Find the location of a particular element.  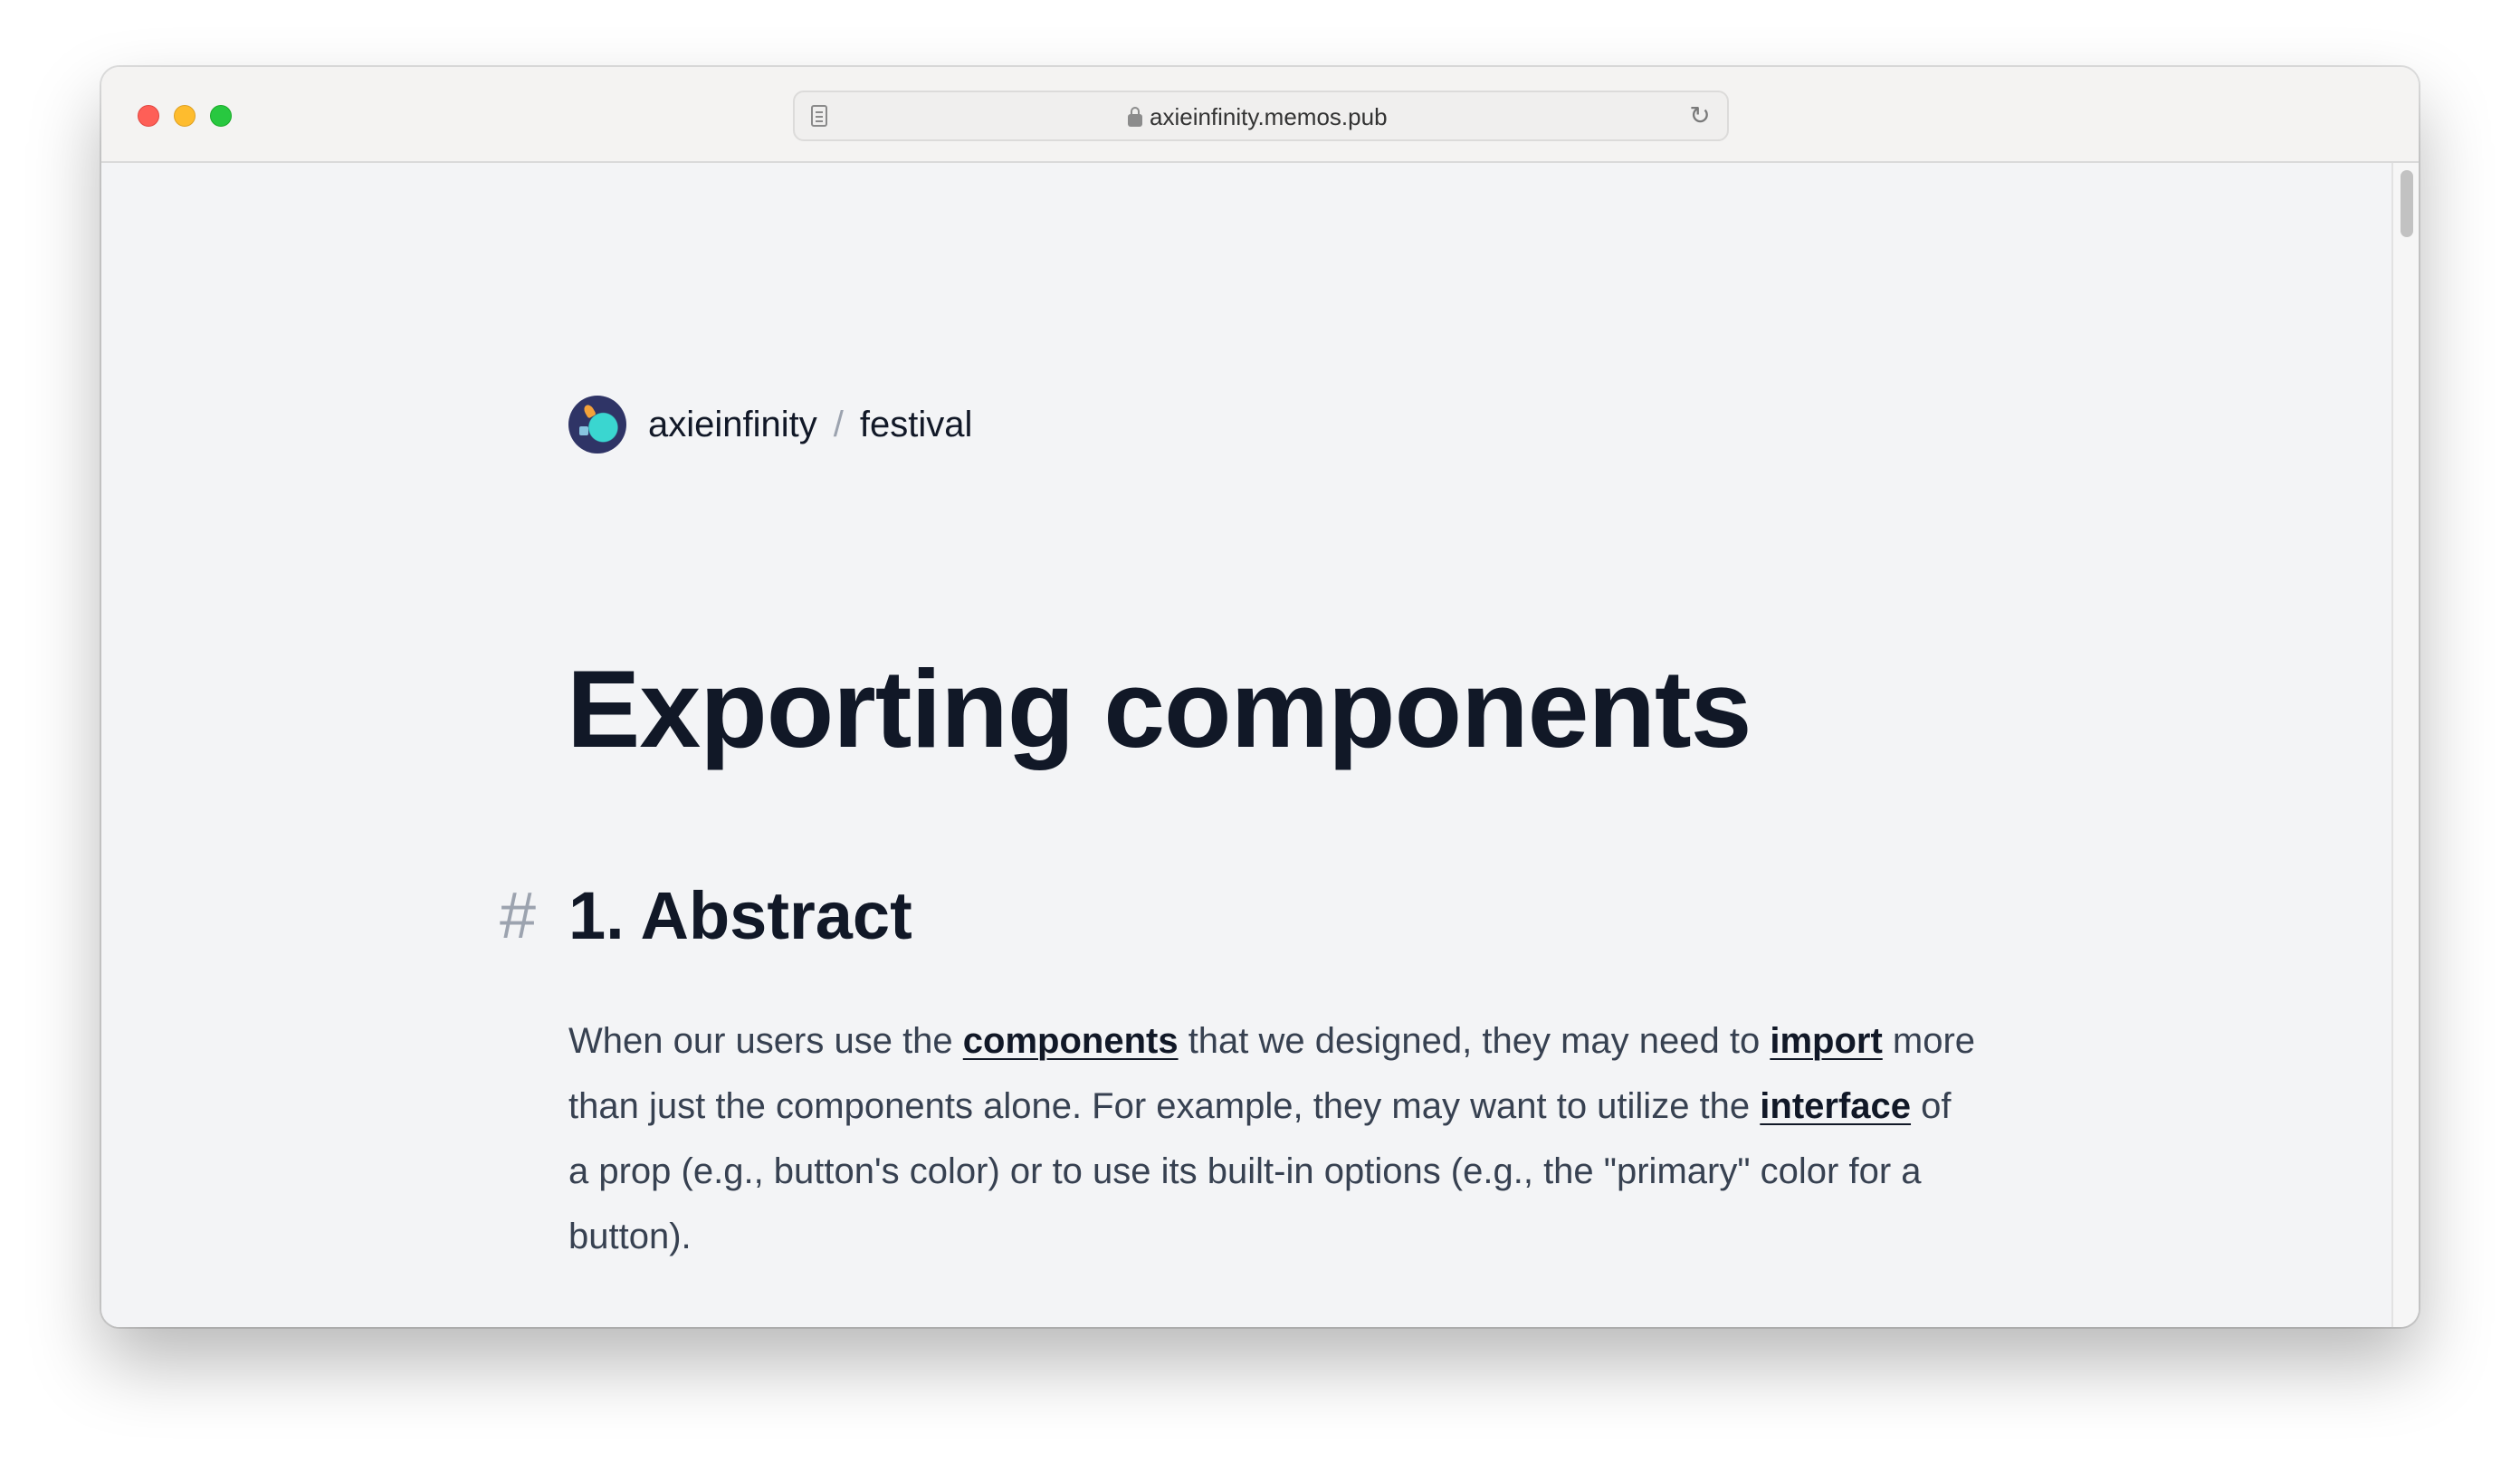

section-title: 1. Abstract is located at coordinates (740, 915).